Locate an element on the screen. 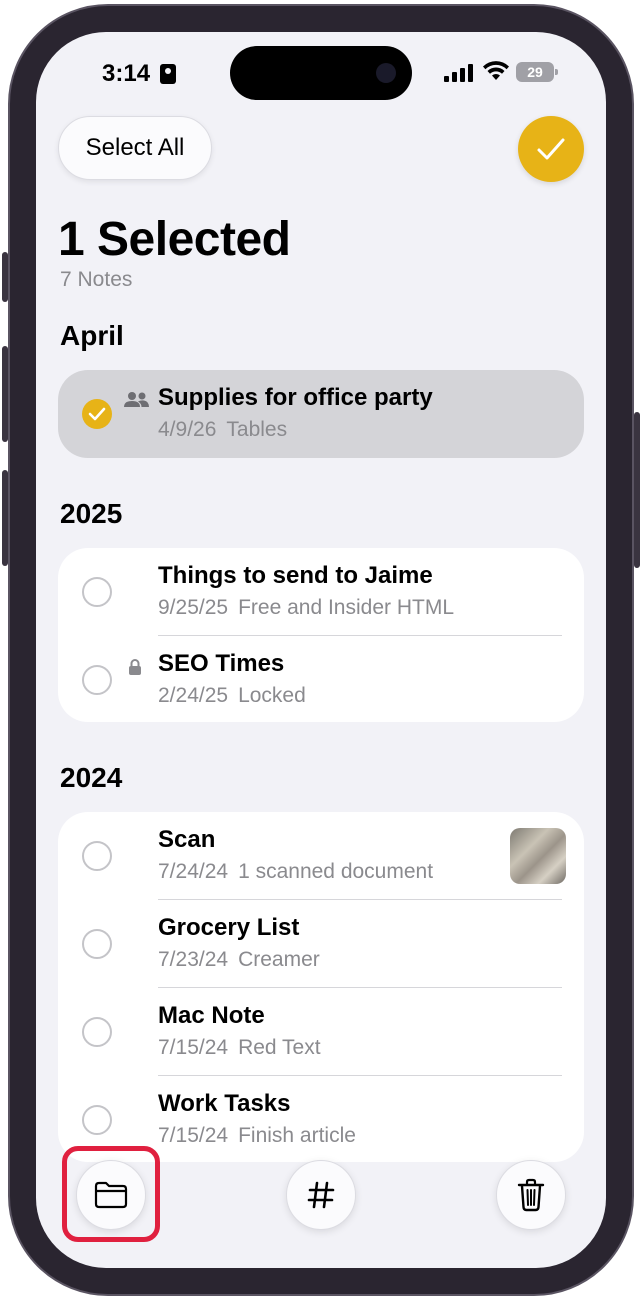 The image size is (642, 1301). trash-icon is located at coordinates (531, 1195).